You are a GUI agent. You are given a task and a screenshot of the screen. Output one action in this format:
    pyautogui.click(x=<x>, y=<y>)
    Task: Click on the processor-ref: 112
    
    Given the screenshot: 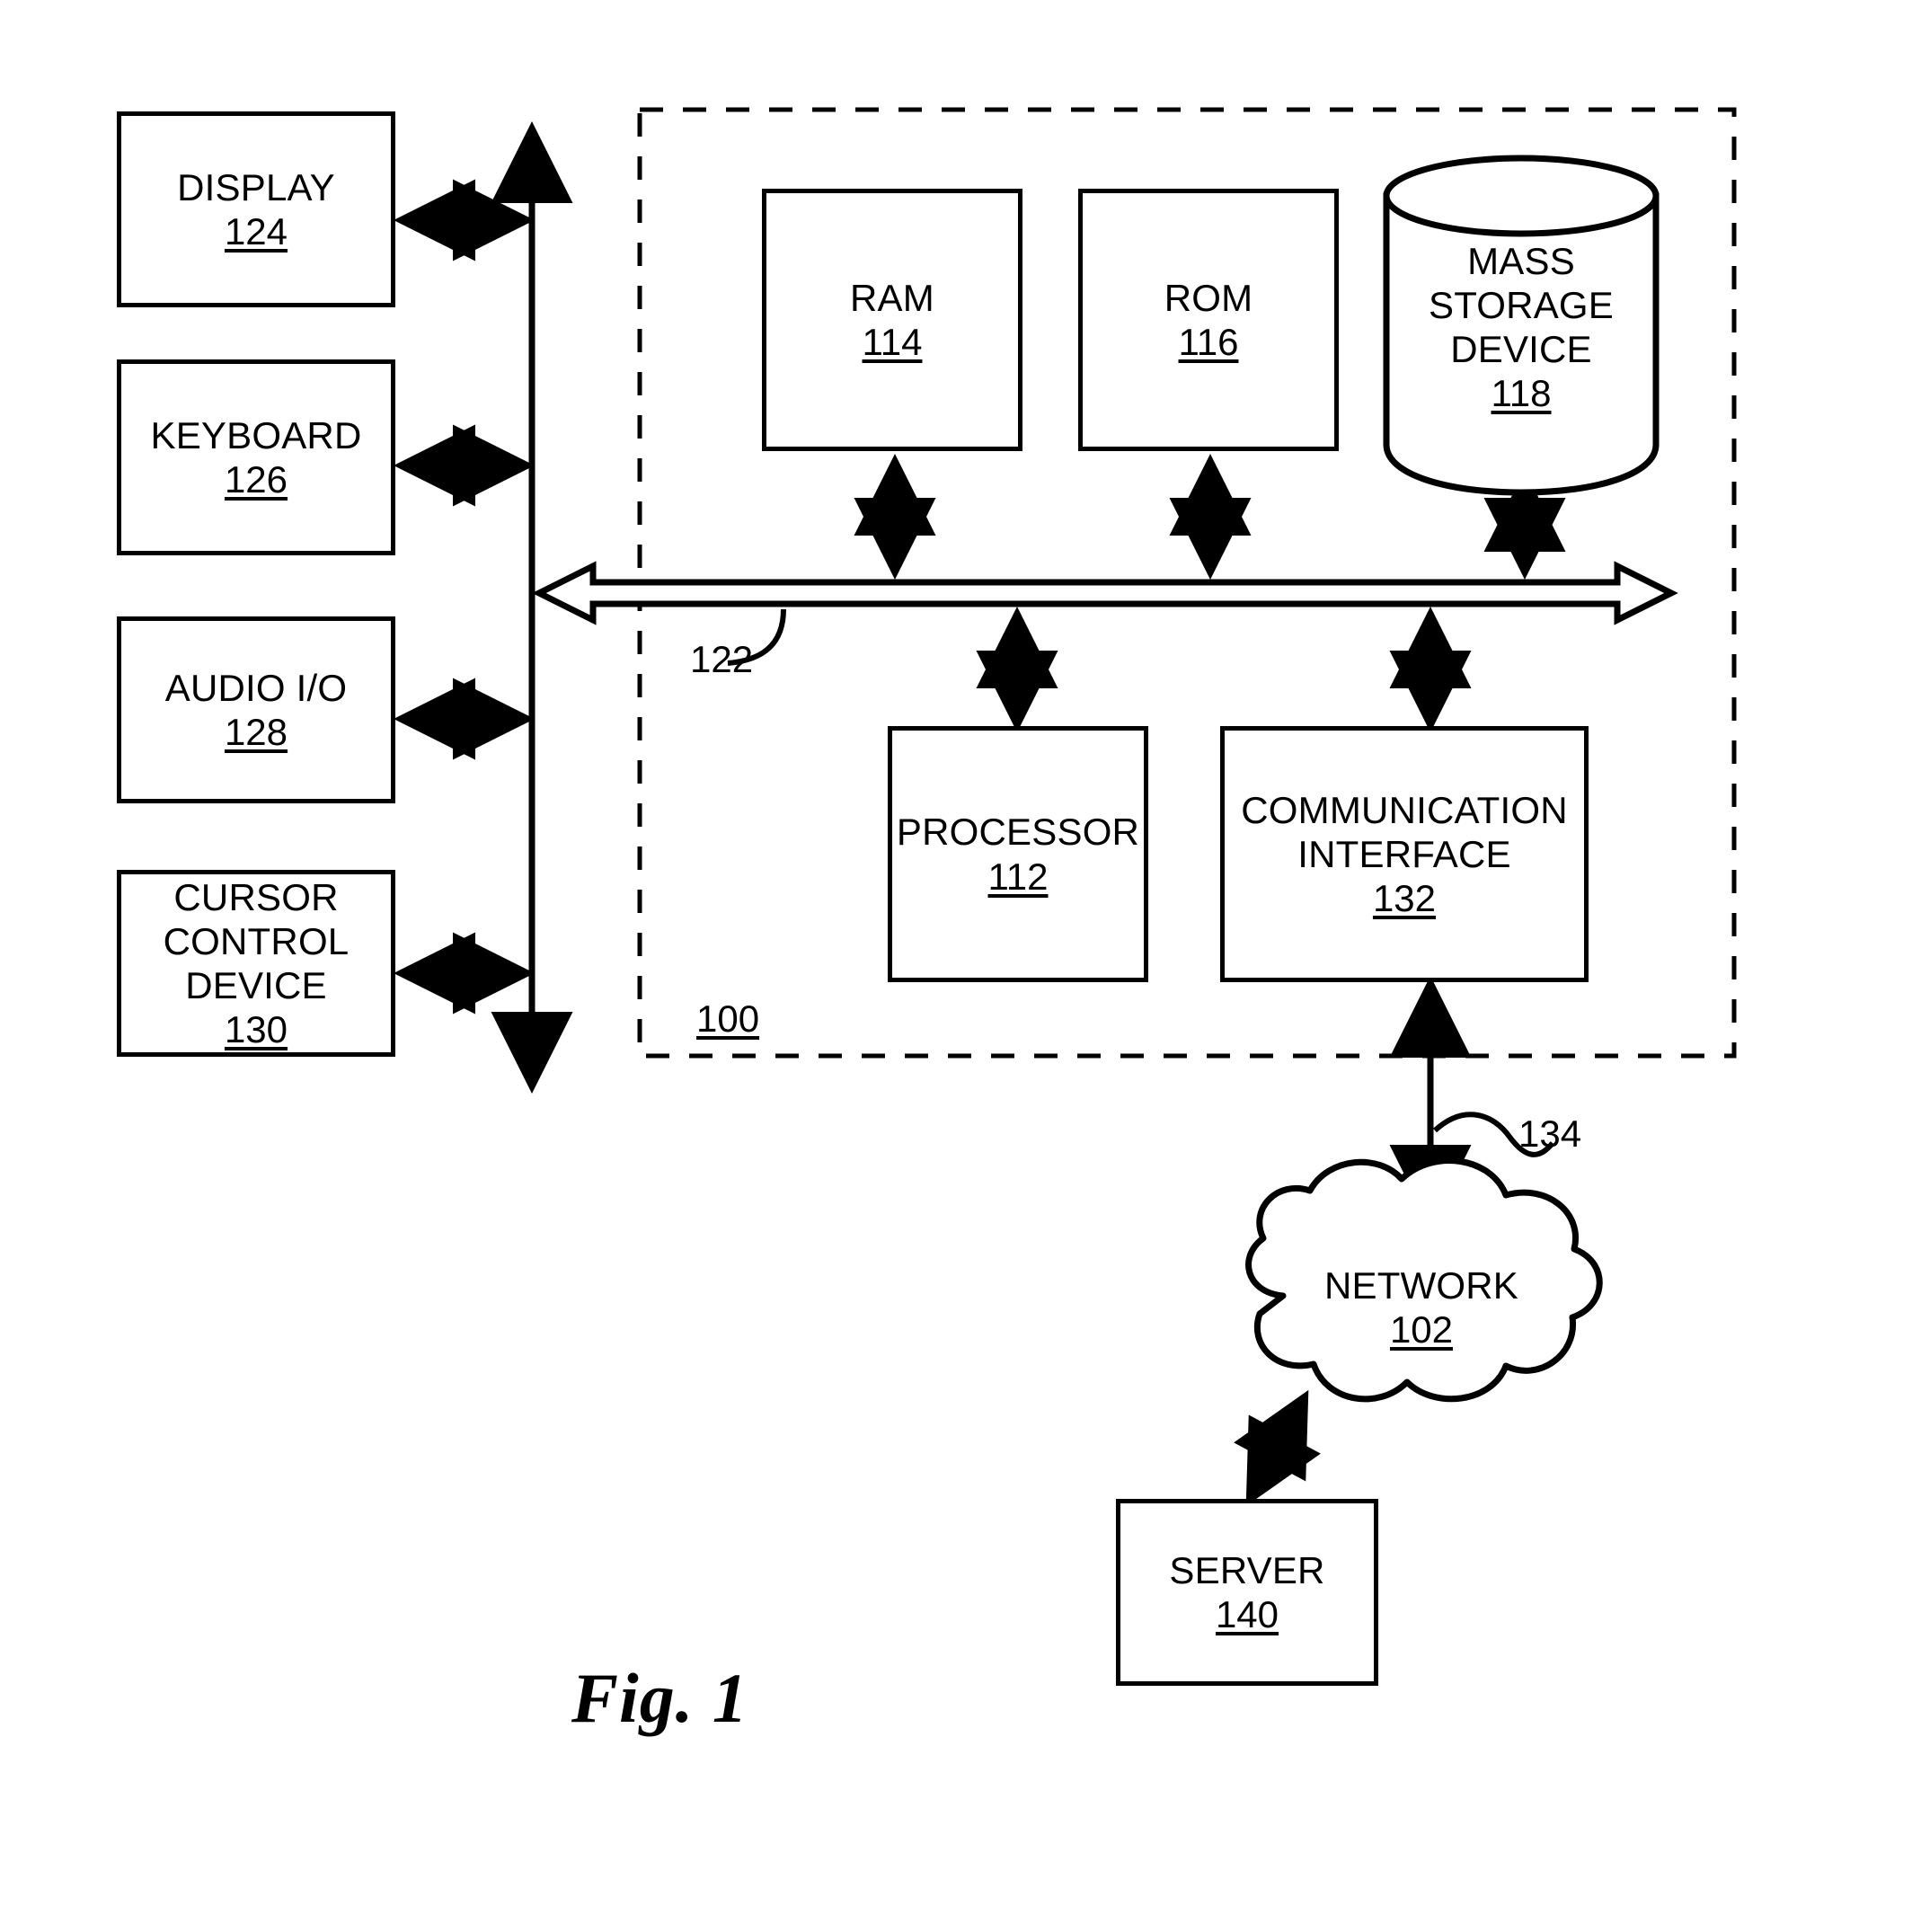 What is the action you would take?
    pyautogui.click(x=1018, y=876)
    